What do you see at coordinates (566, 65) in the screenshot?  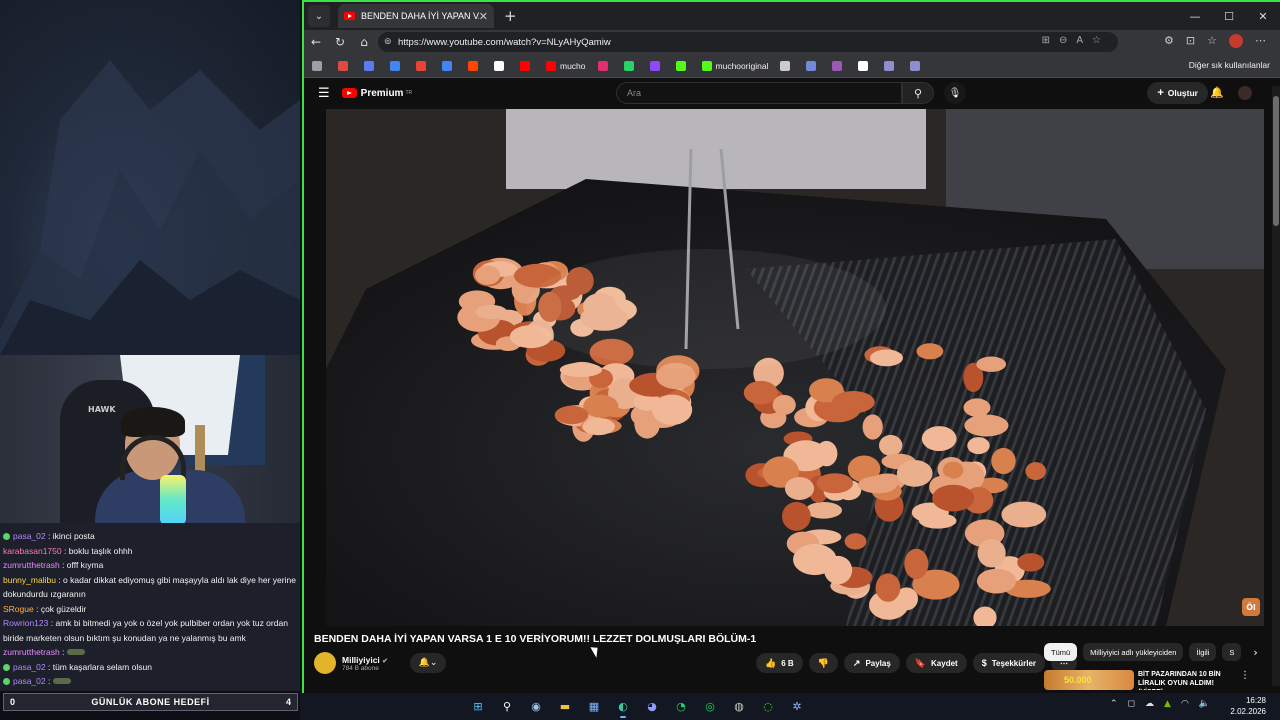 I see `bookmark-item: mucho` at bounding box center [566, 65].